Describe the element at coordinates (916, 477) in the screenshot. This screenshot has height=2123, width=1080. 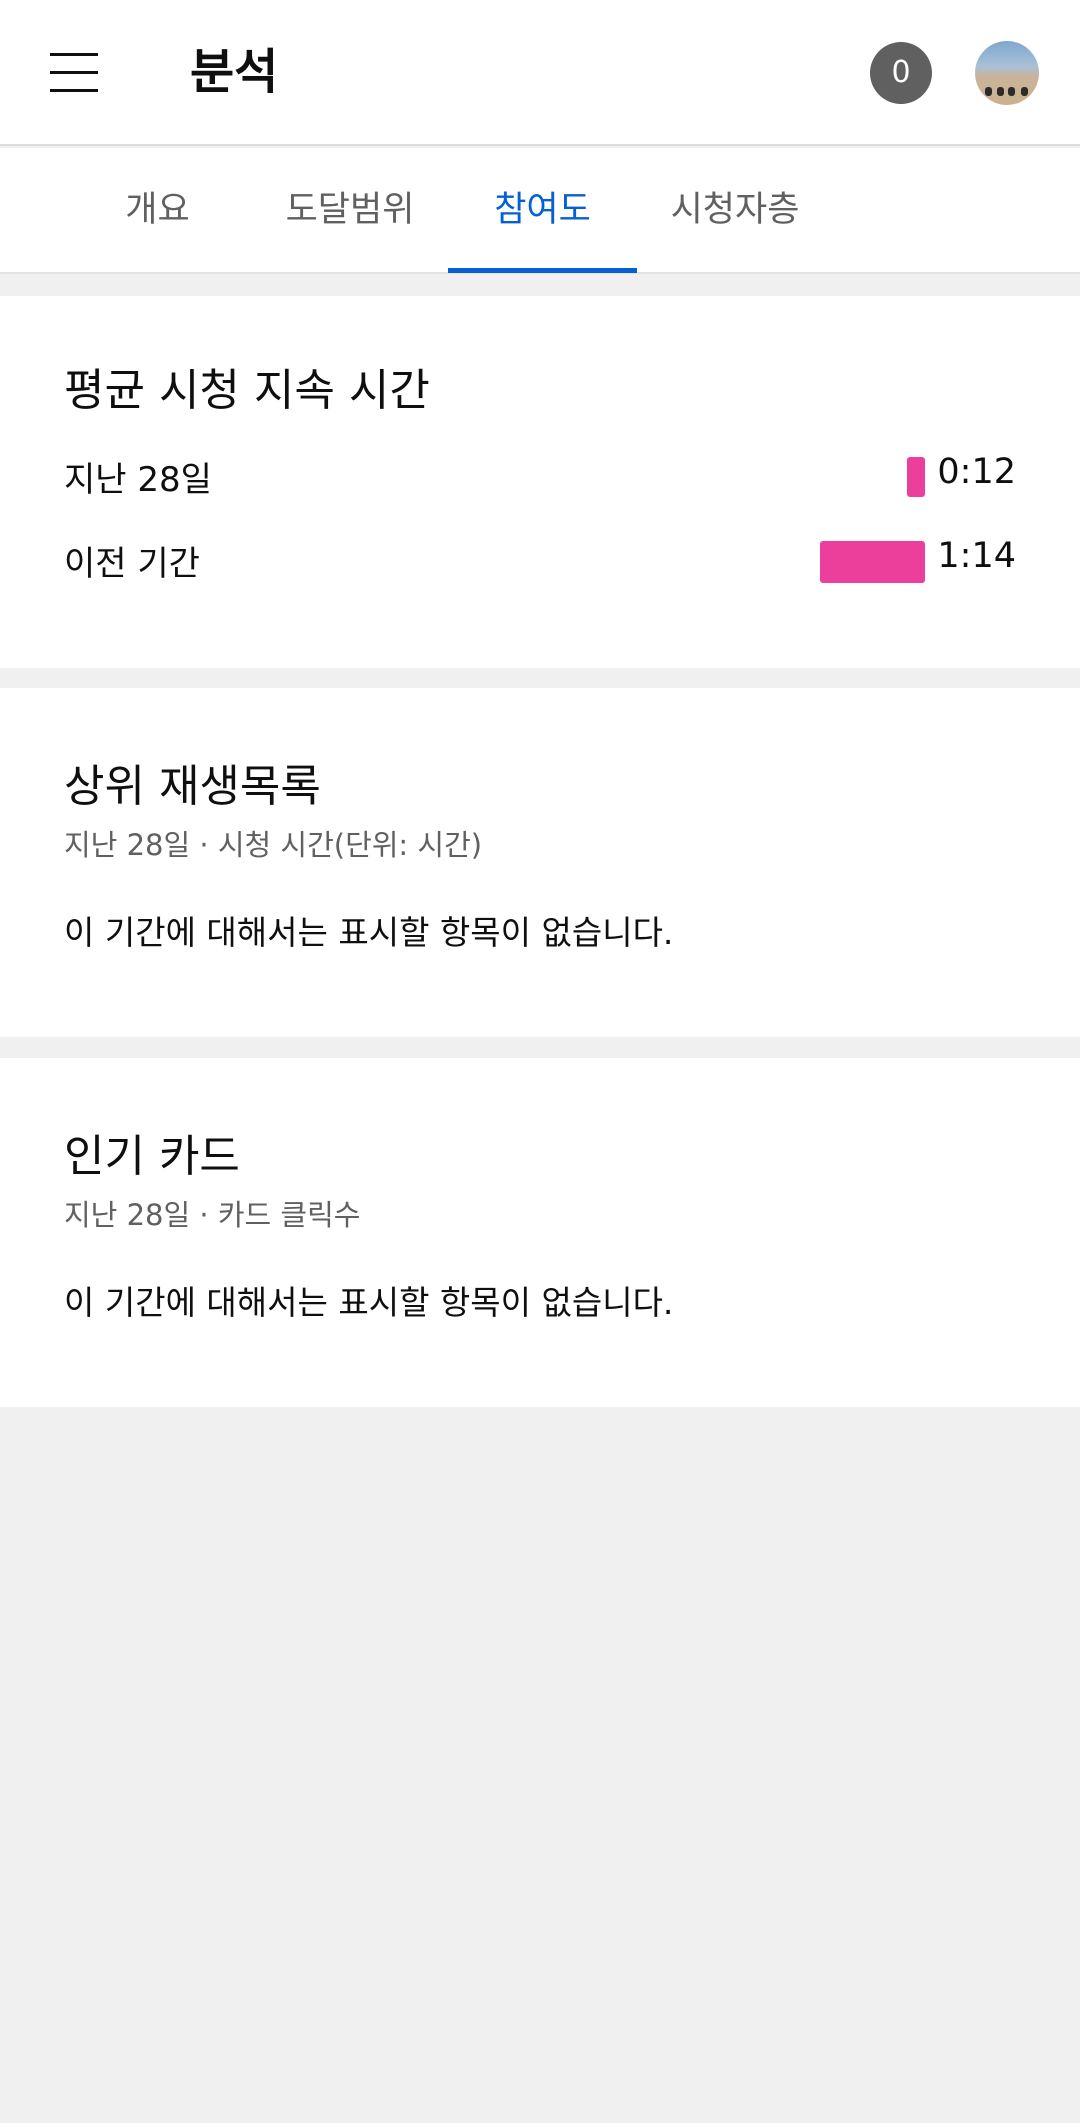
I see `bar-last-28-days` at that location.